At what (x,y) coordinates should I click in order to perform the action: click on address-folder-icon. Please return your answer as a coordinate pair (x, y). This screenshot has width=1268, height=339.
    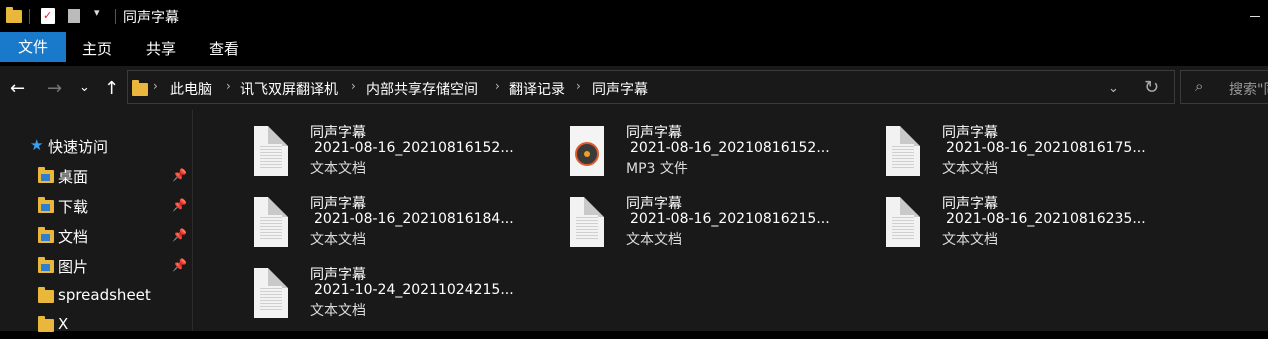
    Looking at the image, I should click on (140, 88).